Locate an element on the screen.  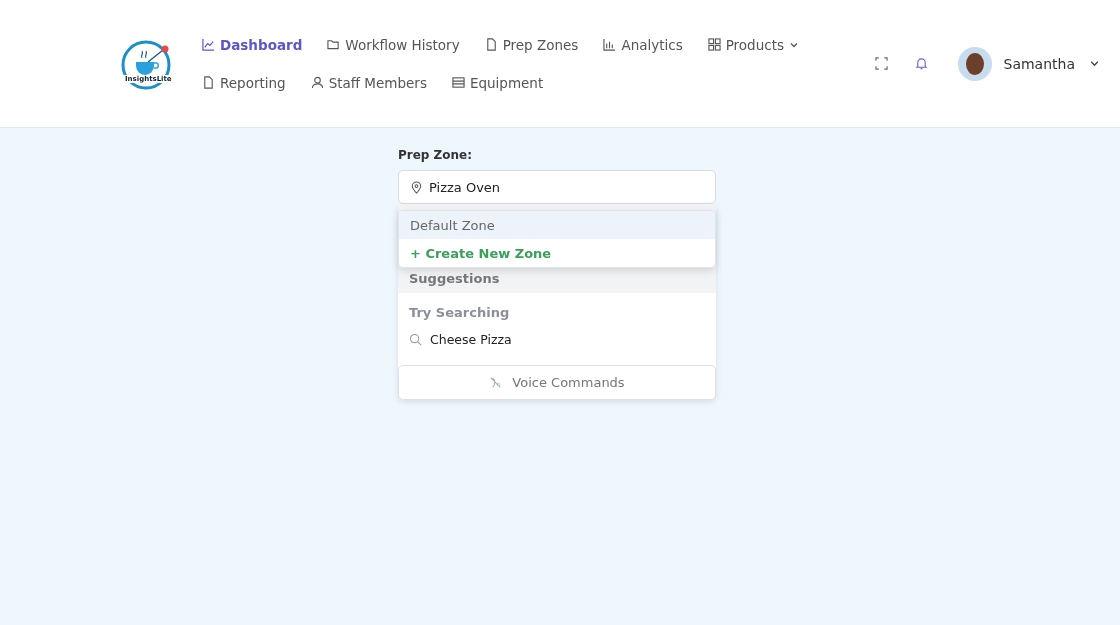
folder-icon is located at coordinates (334, 44).